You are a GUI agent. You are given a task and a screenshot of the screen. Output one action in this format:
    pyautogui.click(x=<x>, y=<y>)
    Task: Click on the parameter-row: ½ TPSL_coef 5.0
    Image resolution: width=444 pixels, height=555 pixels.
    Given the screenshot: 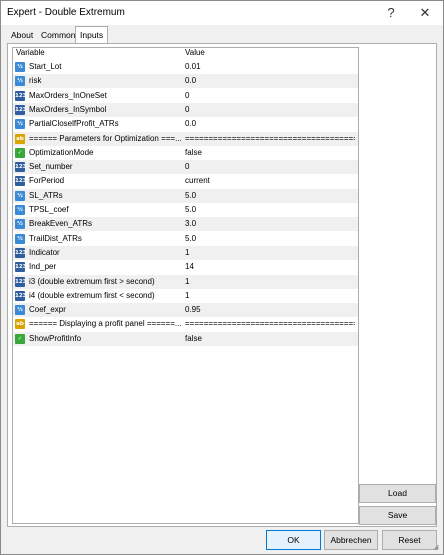 What is the action you would take?
    pyautogui.click(x=185, y=210)
    